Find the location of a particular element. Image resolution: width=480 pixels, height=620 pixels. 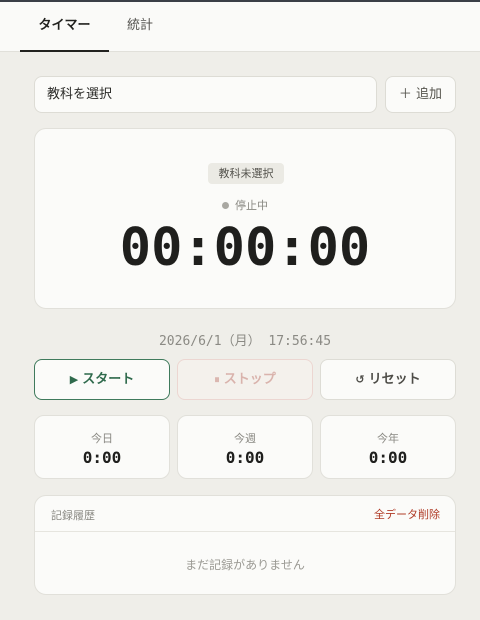

reset-label: リセット is located at coordinates (394, 379).